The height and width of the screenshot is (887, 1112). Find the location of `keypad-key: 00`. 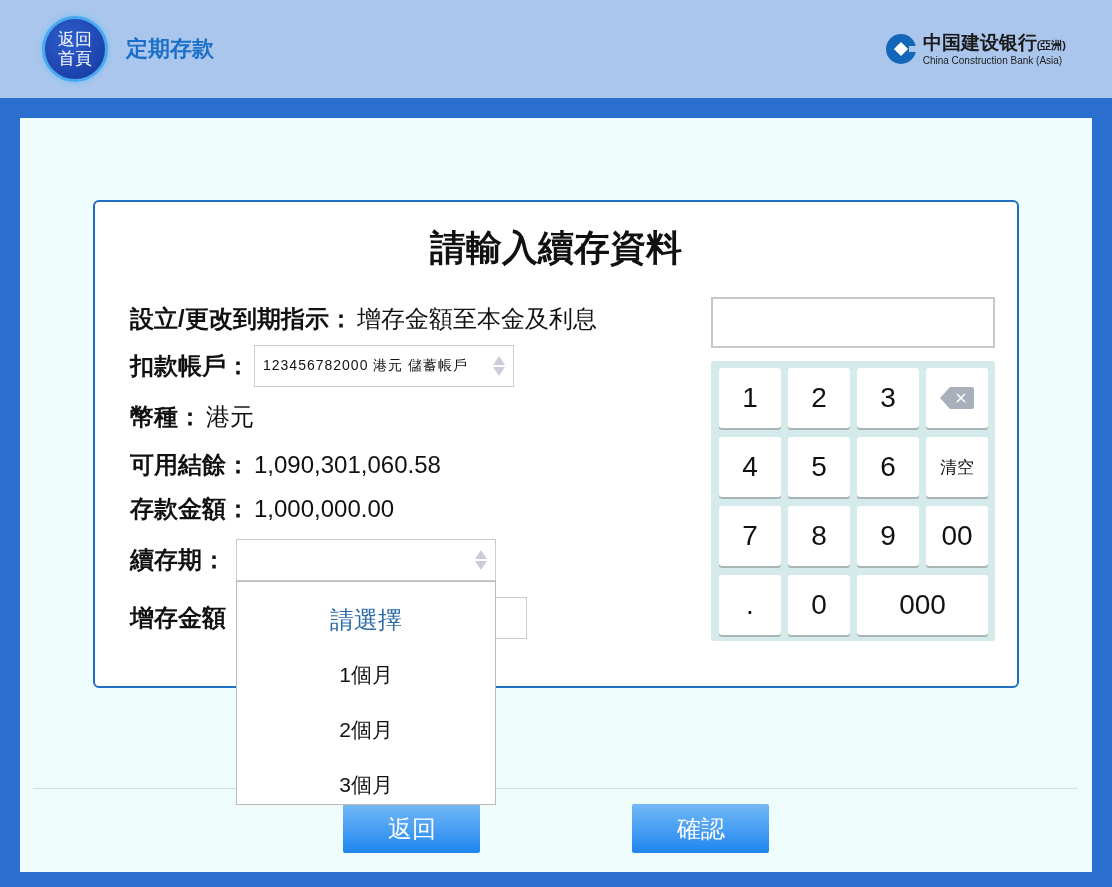

keypad-key: 00 is located at coordinates (957, 536).